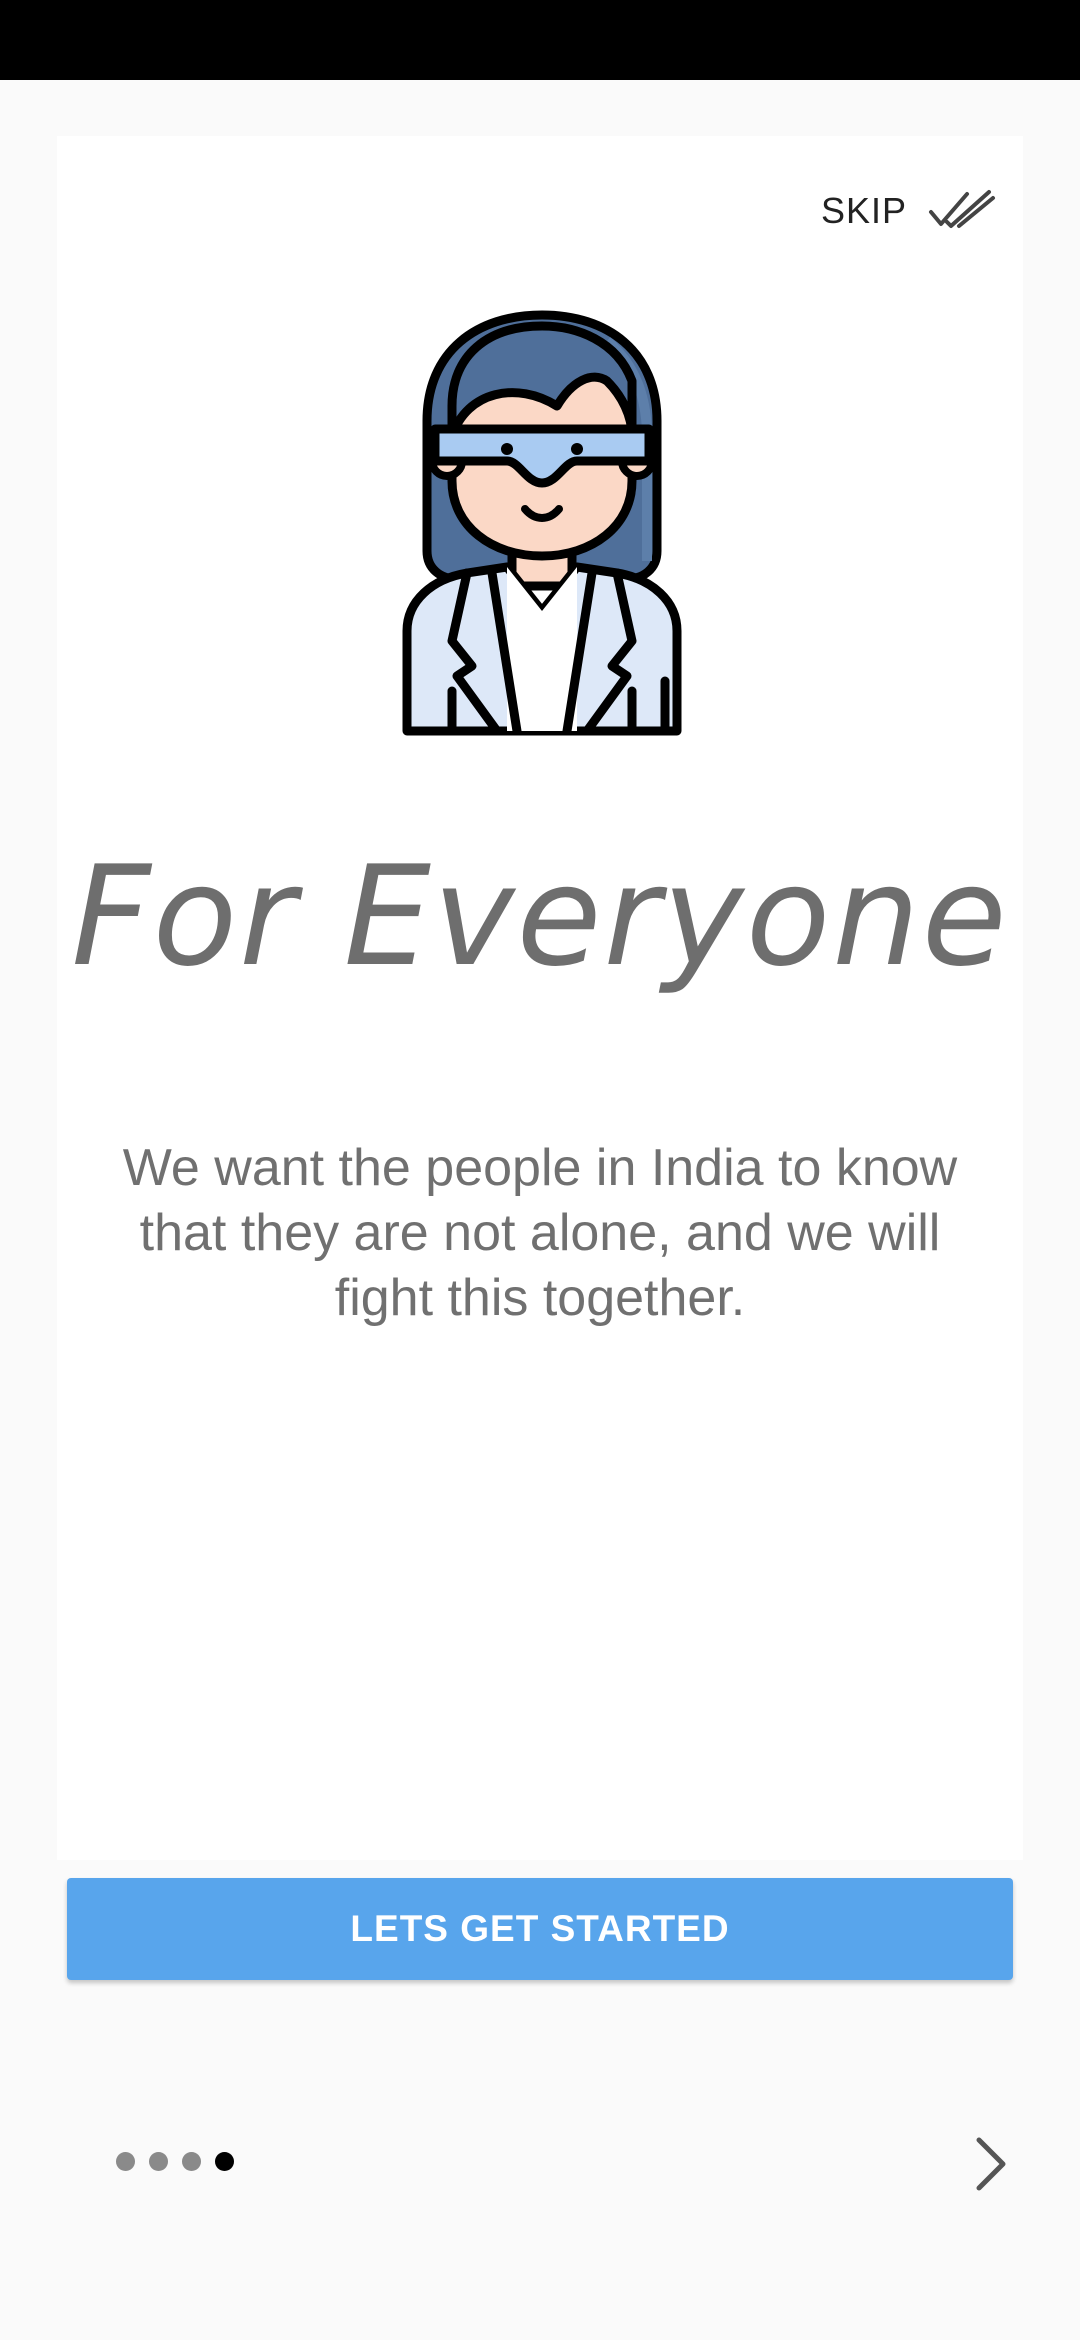 The image size is (1080, 2340). What do you see at coordinates (540, 916) in the screenshot?
I see `onboarding-title: For Everyone` at bounding box center [540, 916].